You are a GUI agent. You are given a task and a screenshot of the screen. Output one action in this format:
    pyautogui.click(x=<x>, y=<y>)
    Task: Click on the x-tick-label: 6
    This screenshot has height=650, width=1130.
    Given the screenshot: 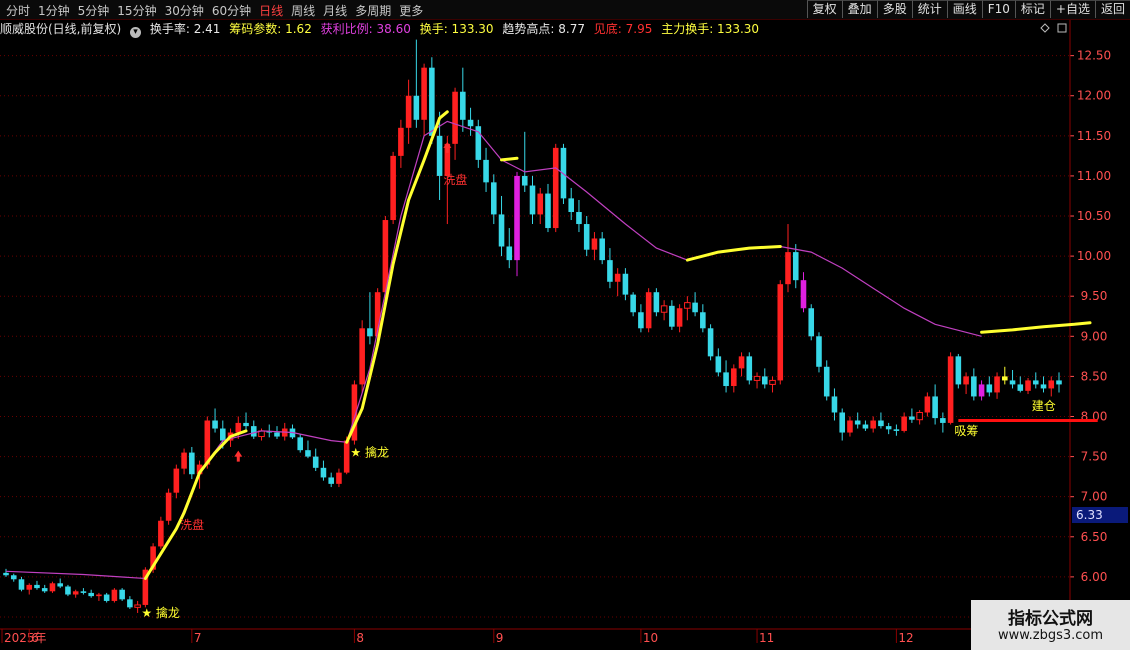 What is the action you would take?
    pyautogui.click(x=35, y=638)
    